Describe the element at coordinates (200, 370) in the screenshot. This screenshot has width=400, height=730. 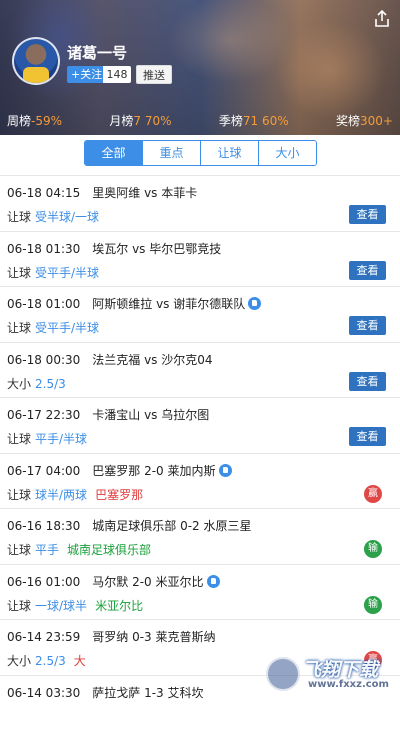
I see `match-row: 06-18 00:30 法兰克福 vs 沙尔克04 大小 2.5/3 查看` at that location.